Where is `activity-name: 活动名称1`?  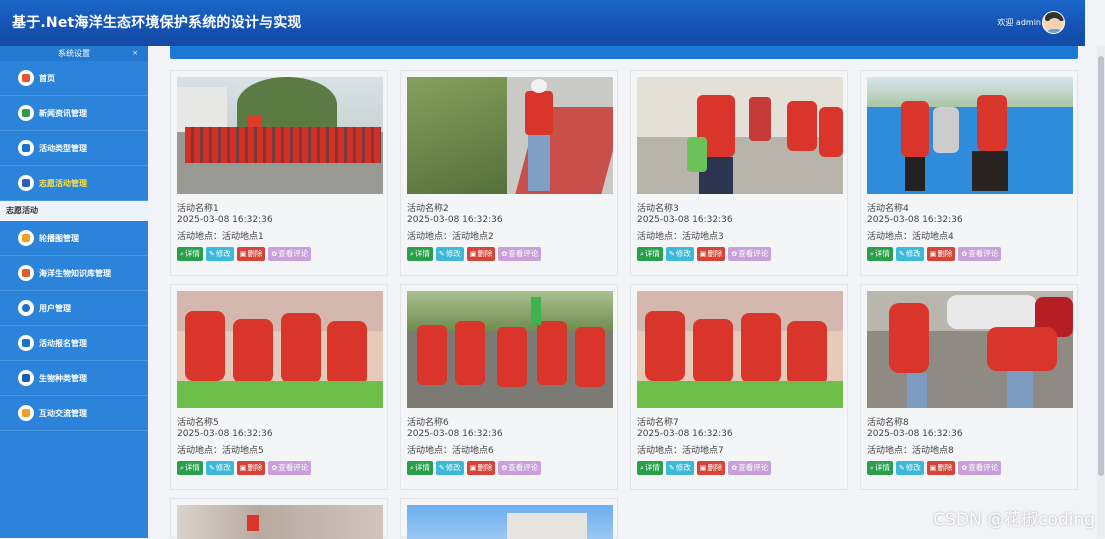 activity-name: 活动名称1 is located at coordinates (198, 207).